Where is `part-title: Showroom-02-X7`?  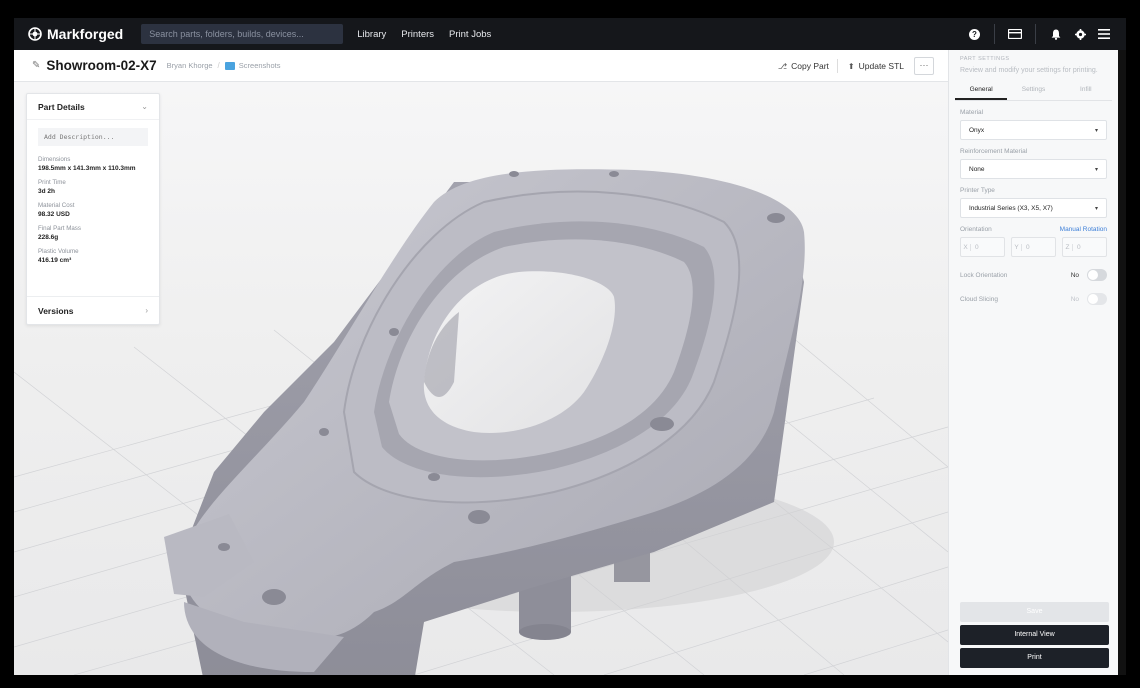
part-title: Showroom-02-X7 is located at coordinates (101, 65).